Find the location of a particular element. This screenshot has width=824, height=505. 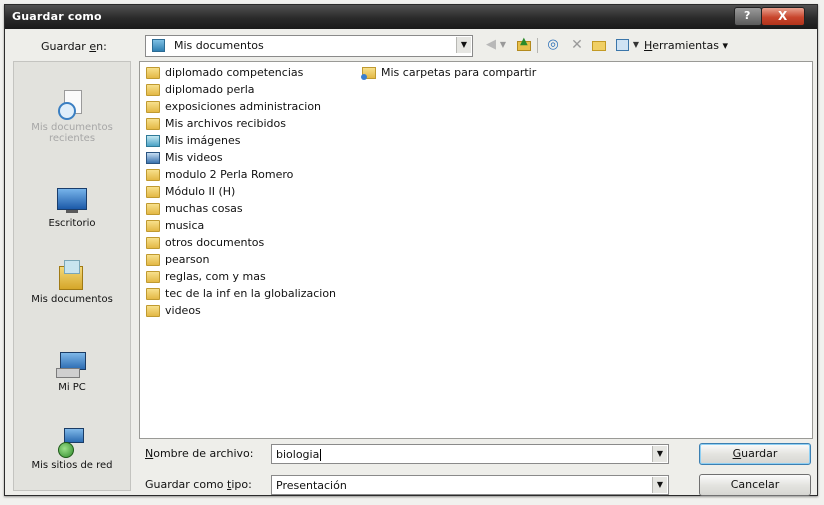

folder-name: pearson is located at coordinates (187, 259).